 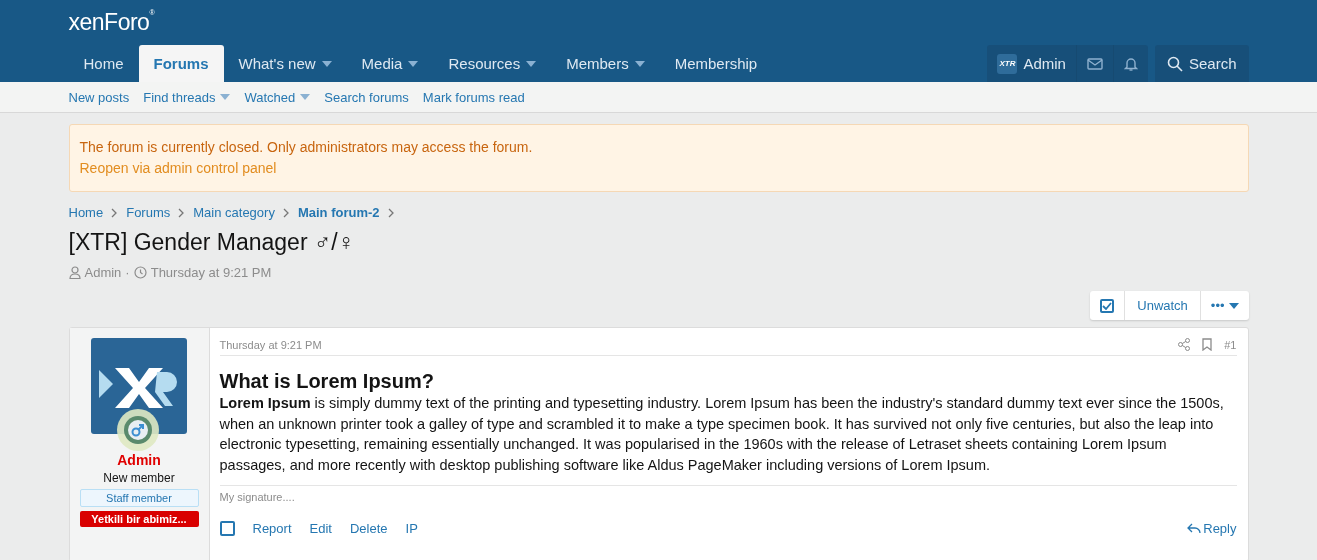 What do you see at coordinates (1212, 528) in the screenshot?
I see `reply-link: Reply` at bounding box center [1212, 528].